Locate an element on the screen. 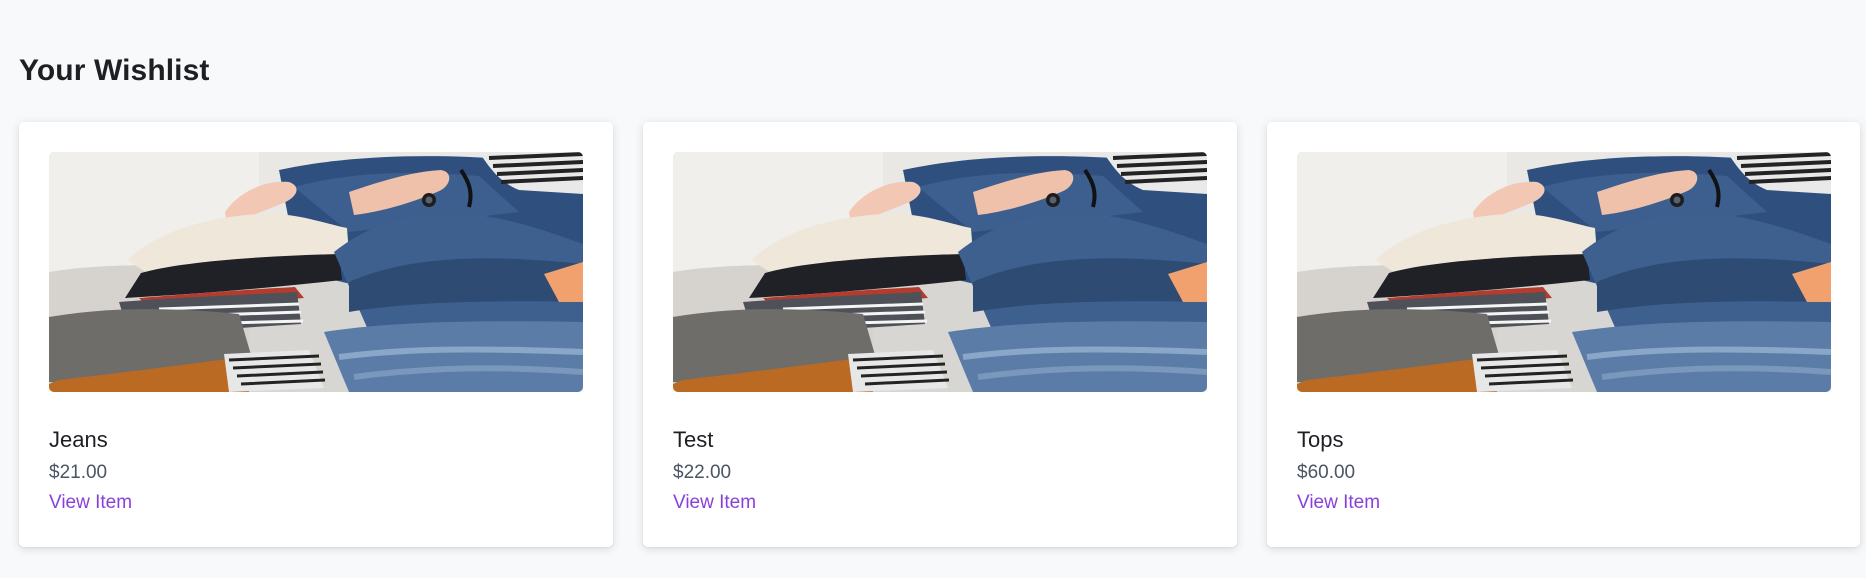 This screenshot has width=1866, height=578. product-name: Test is located at coordinates (693, 439).